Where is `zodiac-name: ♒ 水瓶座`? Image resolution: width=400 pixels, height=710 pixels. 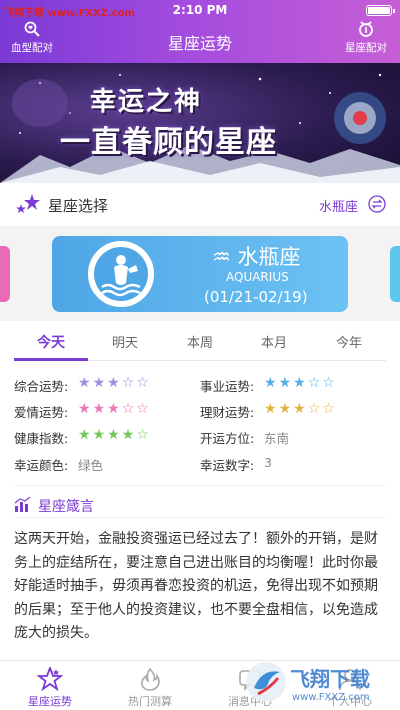
zodiac-name: ♒ 水瓶座 is located at coordinates (256, 256).